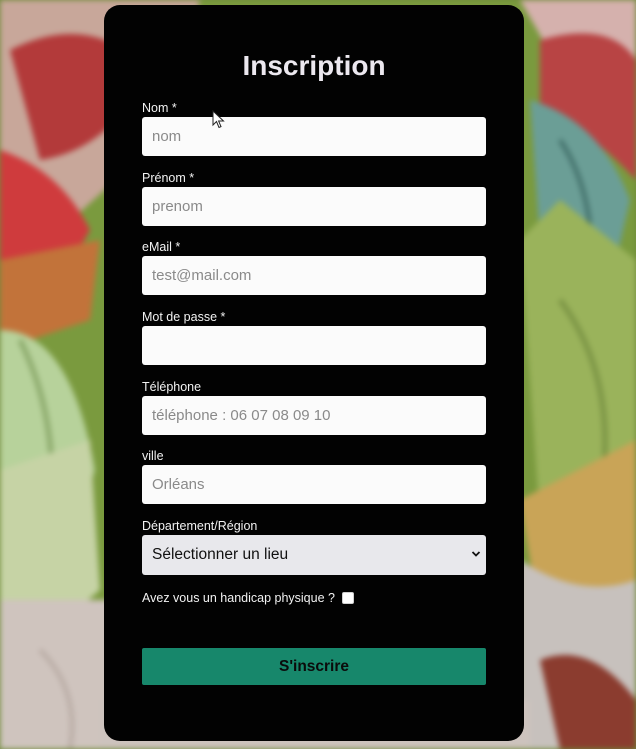 This screenshot has height=749, width=636. I want to click on password-label: Mot de passe *, so click(184, 317).